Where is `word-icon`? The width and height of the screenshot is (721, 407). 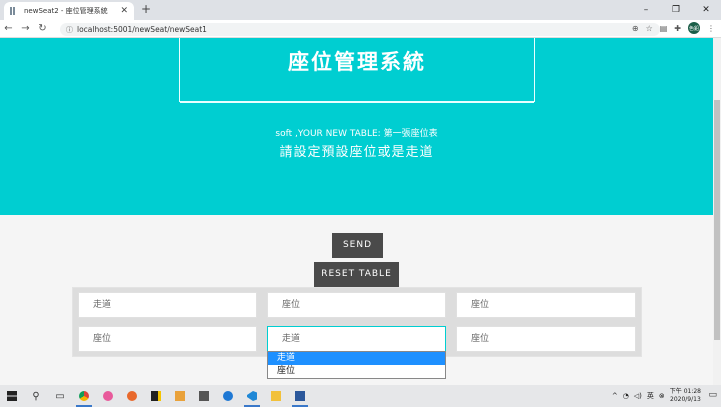 word-icon is located at coordinates (300, 396).